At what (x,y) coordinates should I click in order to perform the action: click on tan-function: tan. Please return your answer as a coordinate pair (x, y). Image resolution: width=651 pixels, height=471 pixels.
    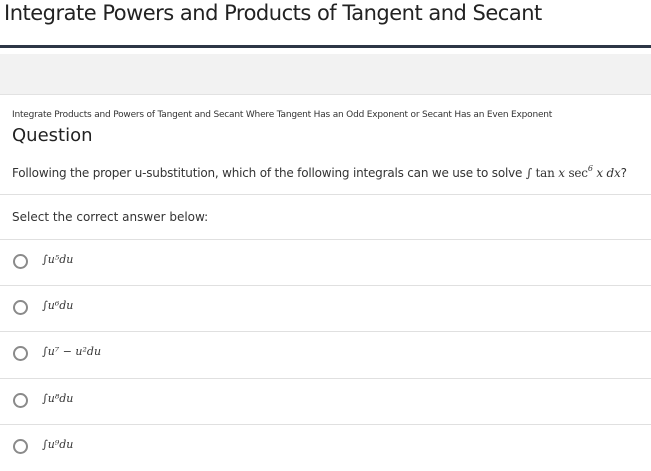
    Looking at the image, I should click on (545, 173).